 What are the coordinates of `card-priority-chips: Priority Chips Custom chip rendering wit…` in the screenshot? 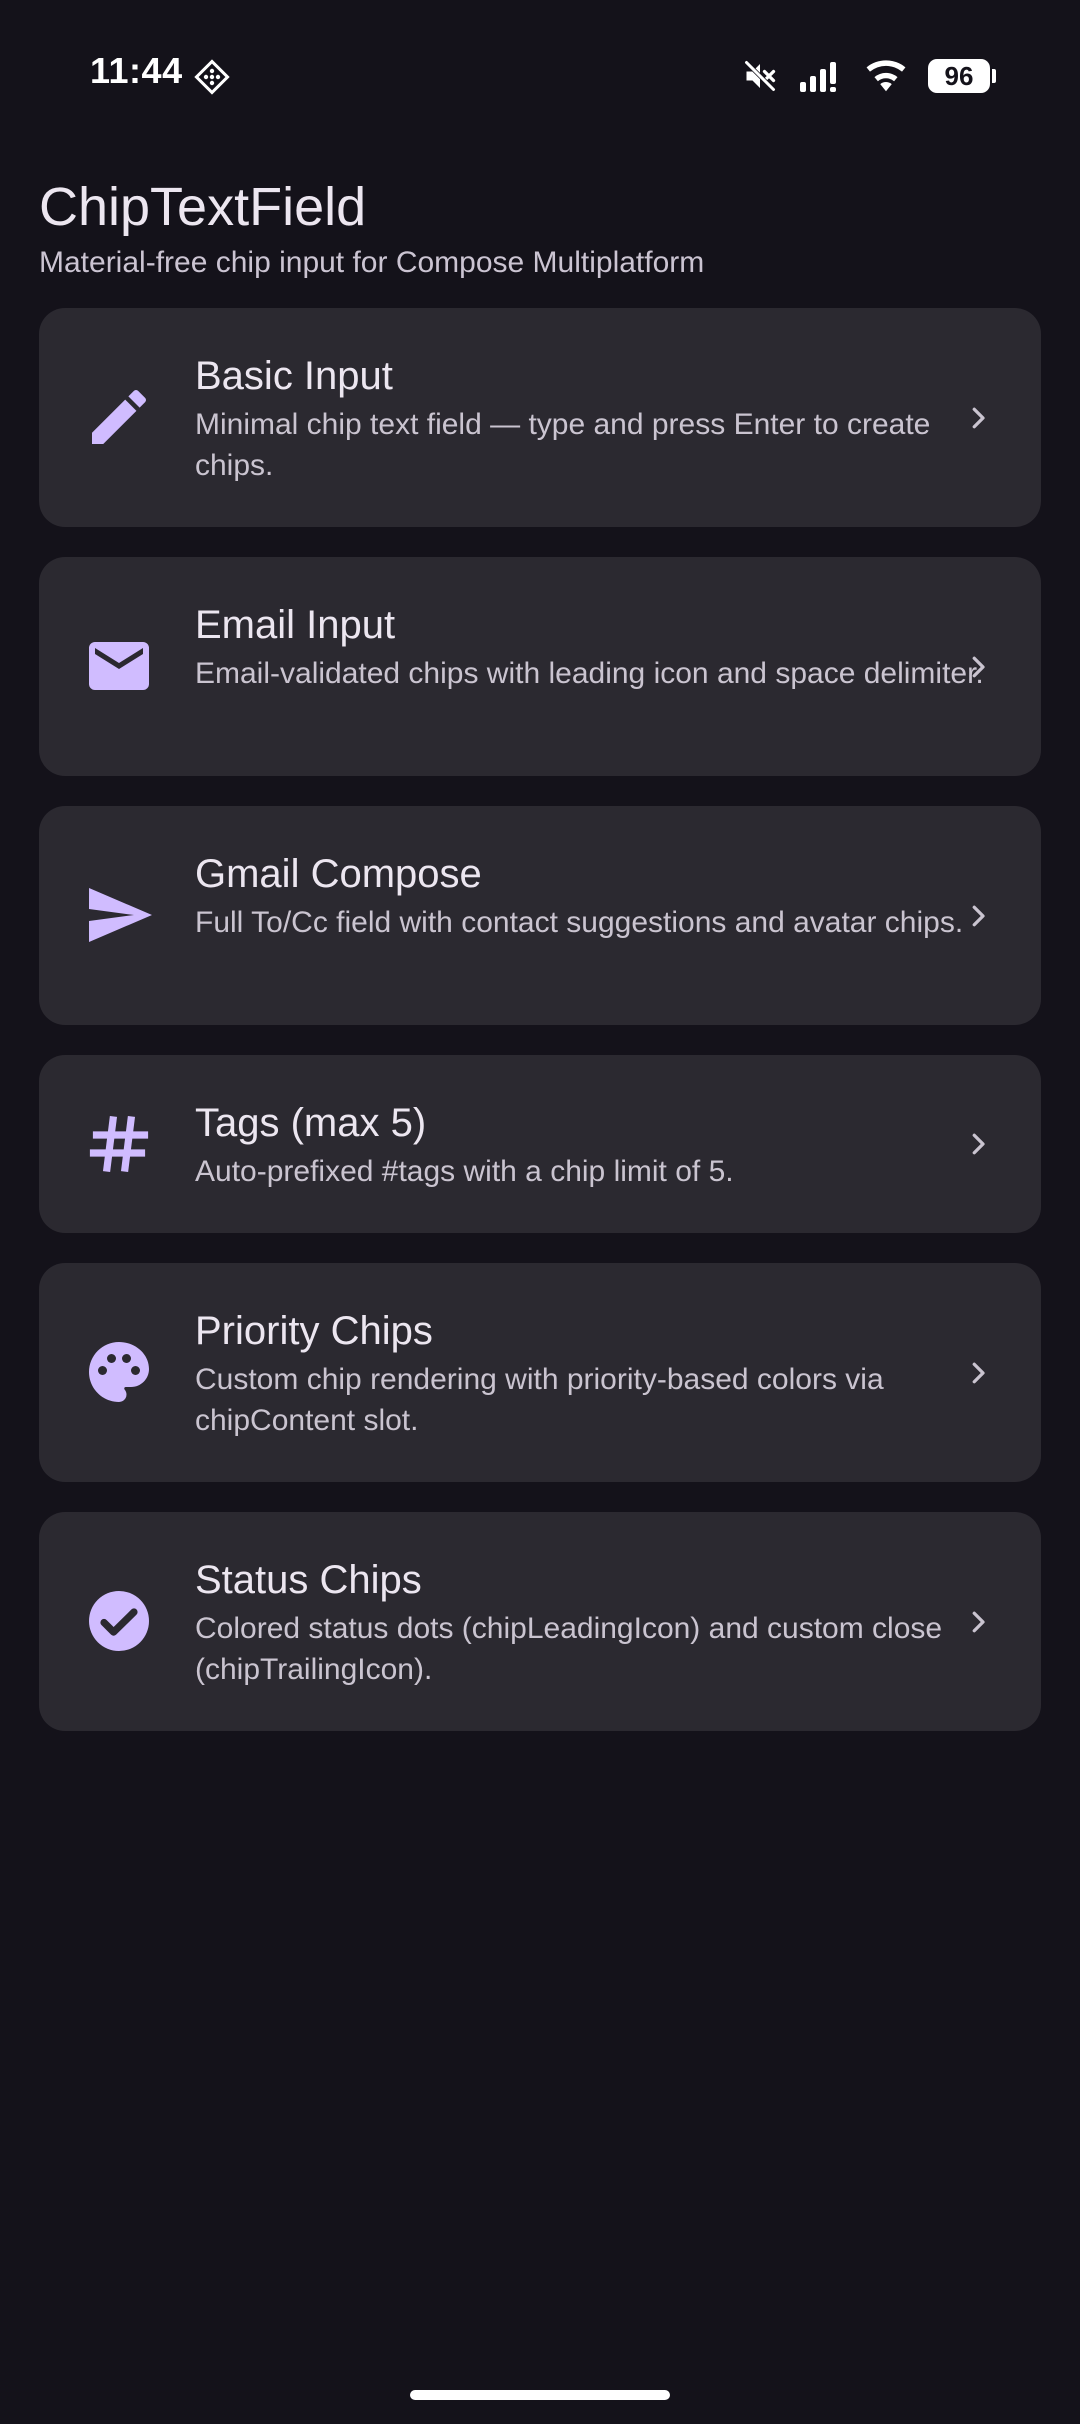 It's located at (540, 1372).